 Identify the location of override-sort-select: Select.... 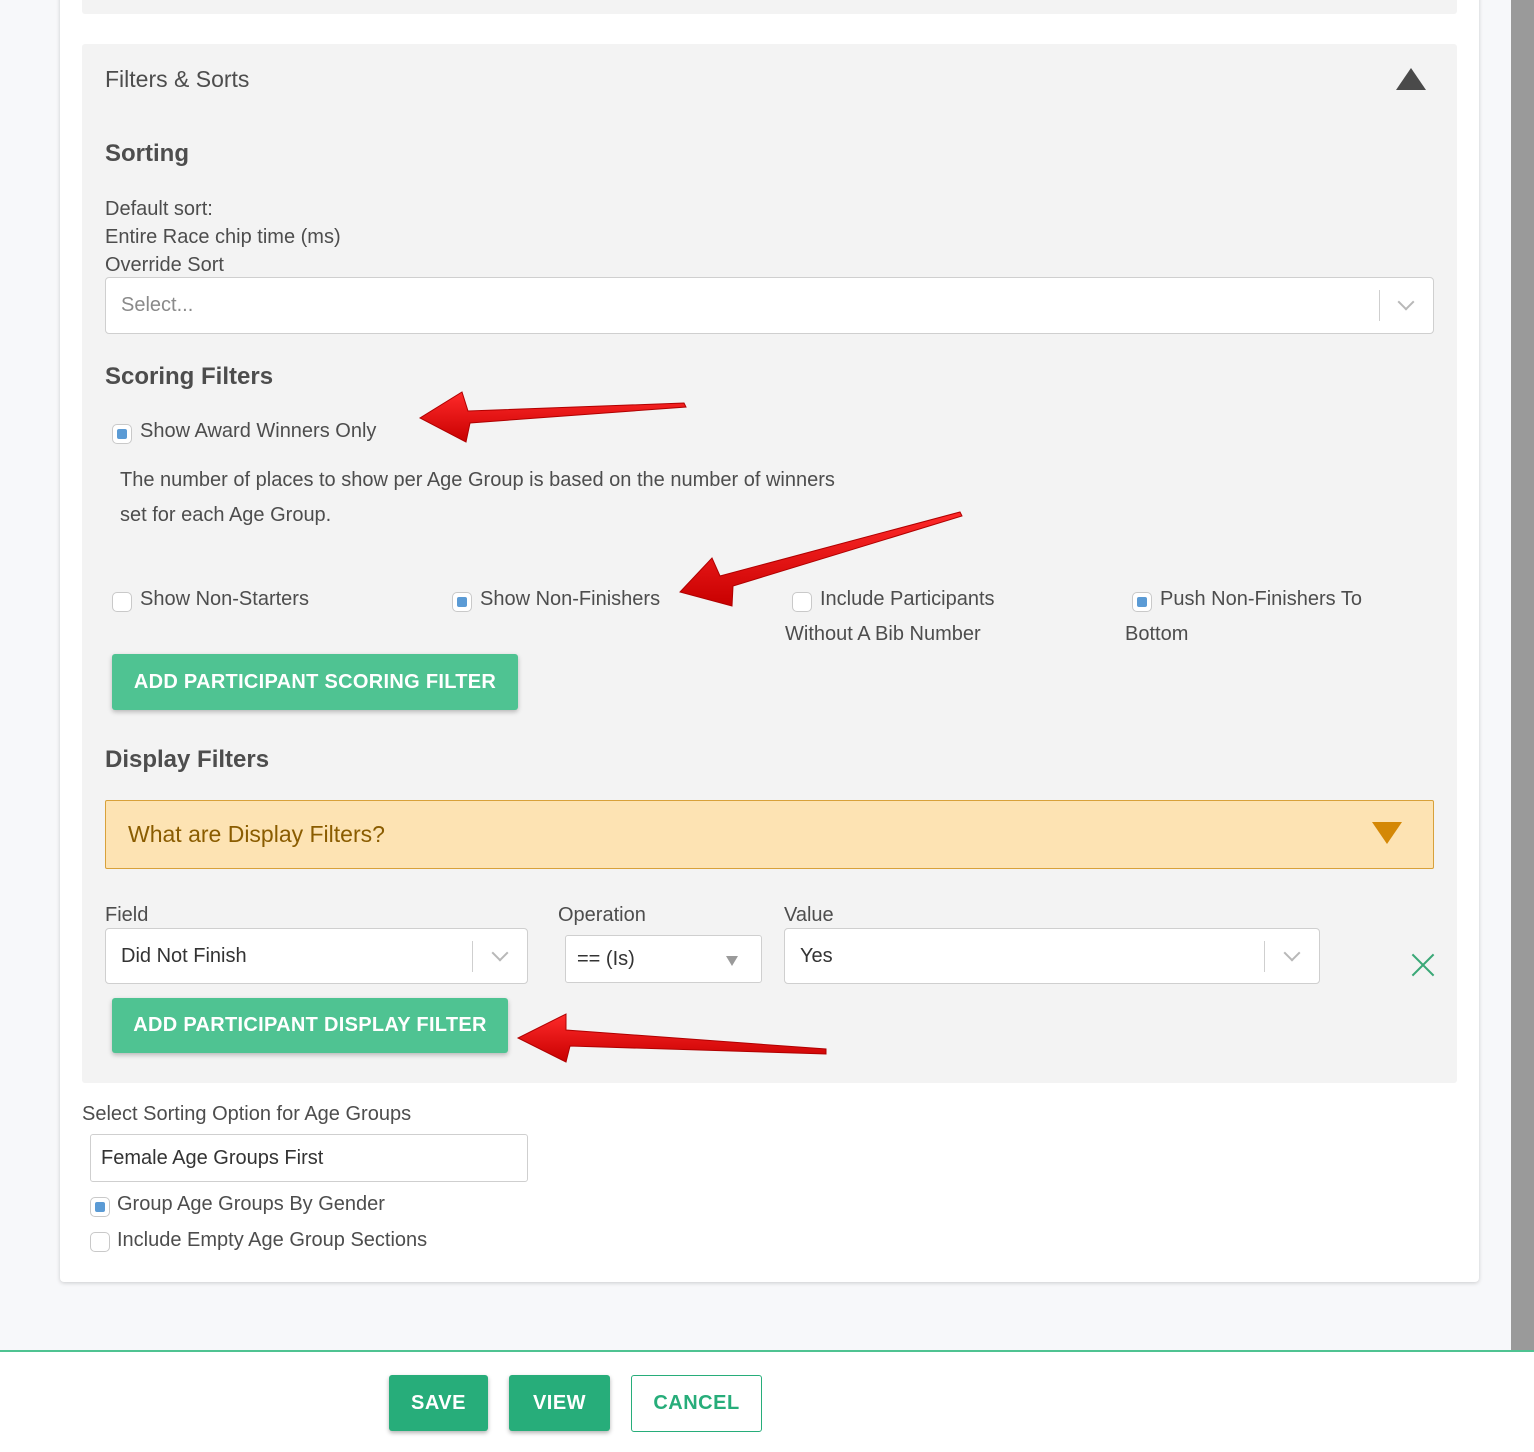
(769, 305).